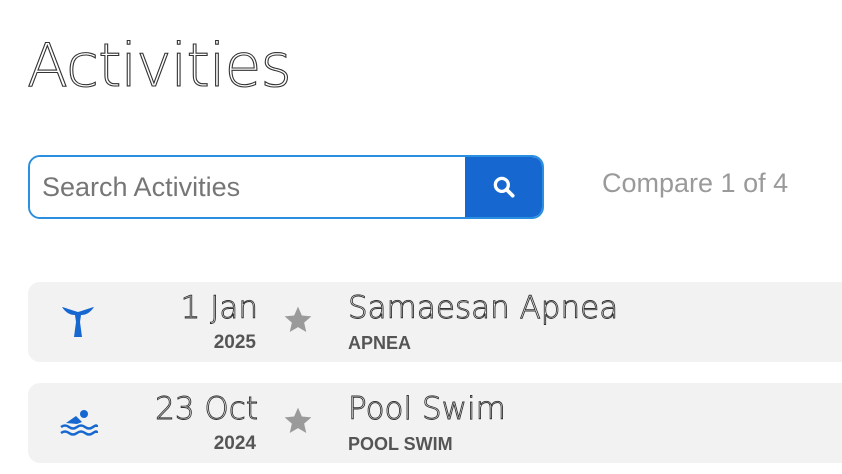  What do you see at coordinates (159, 65) in the screenshot?
I see `page-title: Activities` at bounding box center [159, 65].